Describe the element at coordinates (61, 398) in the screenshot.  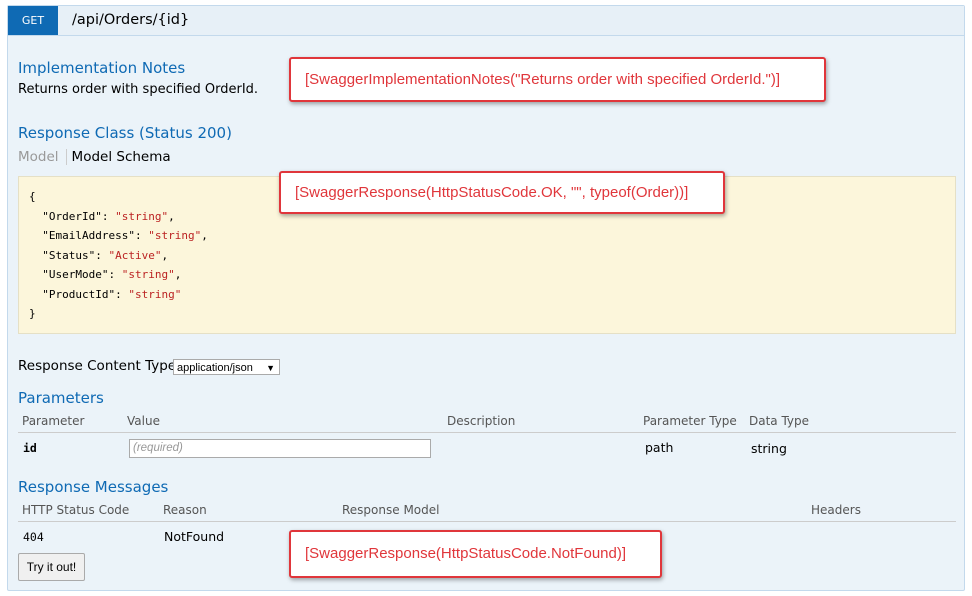
I see `parameters-heading: Parameters` at that location.